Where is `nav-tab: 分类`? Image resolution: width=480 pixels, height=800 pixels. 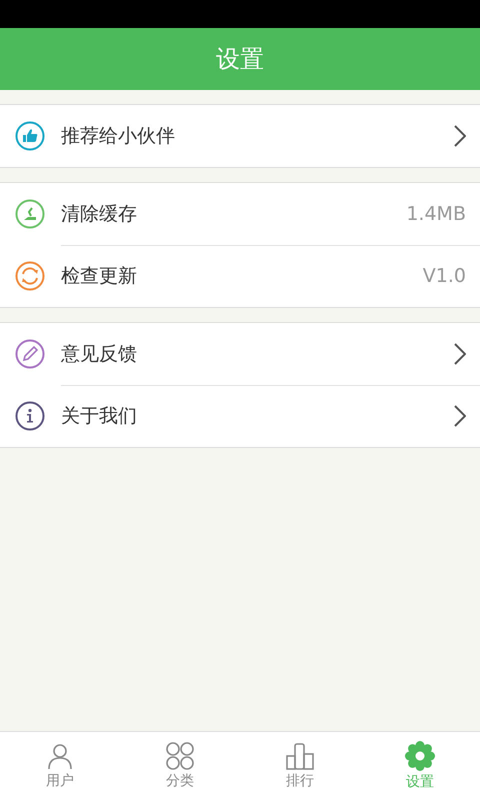
nav-tab: 分类 is located at coordinates (180, 766).